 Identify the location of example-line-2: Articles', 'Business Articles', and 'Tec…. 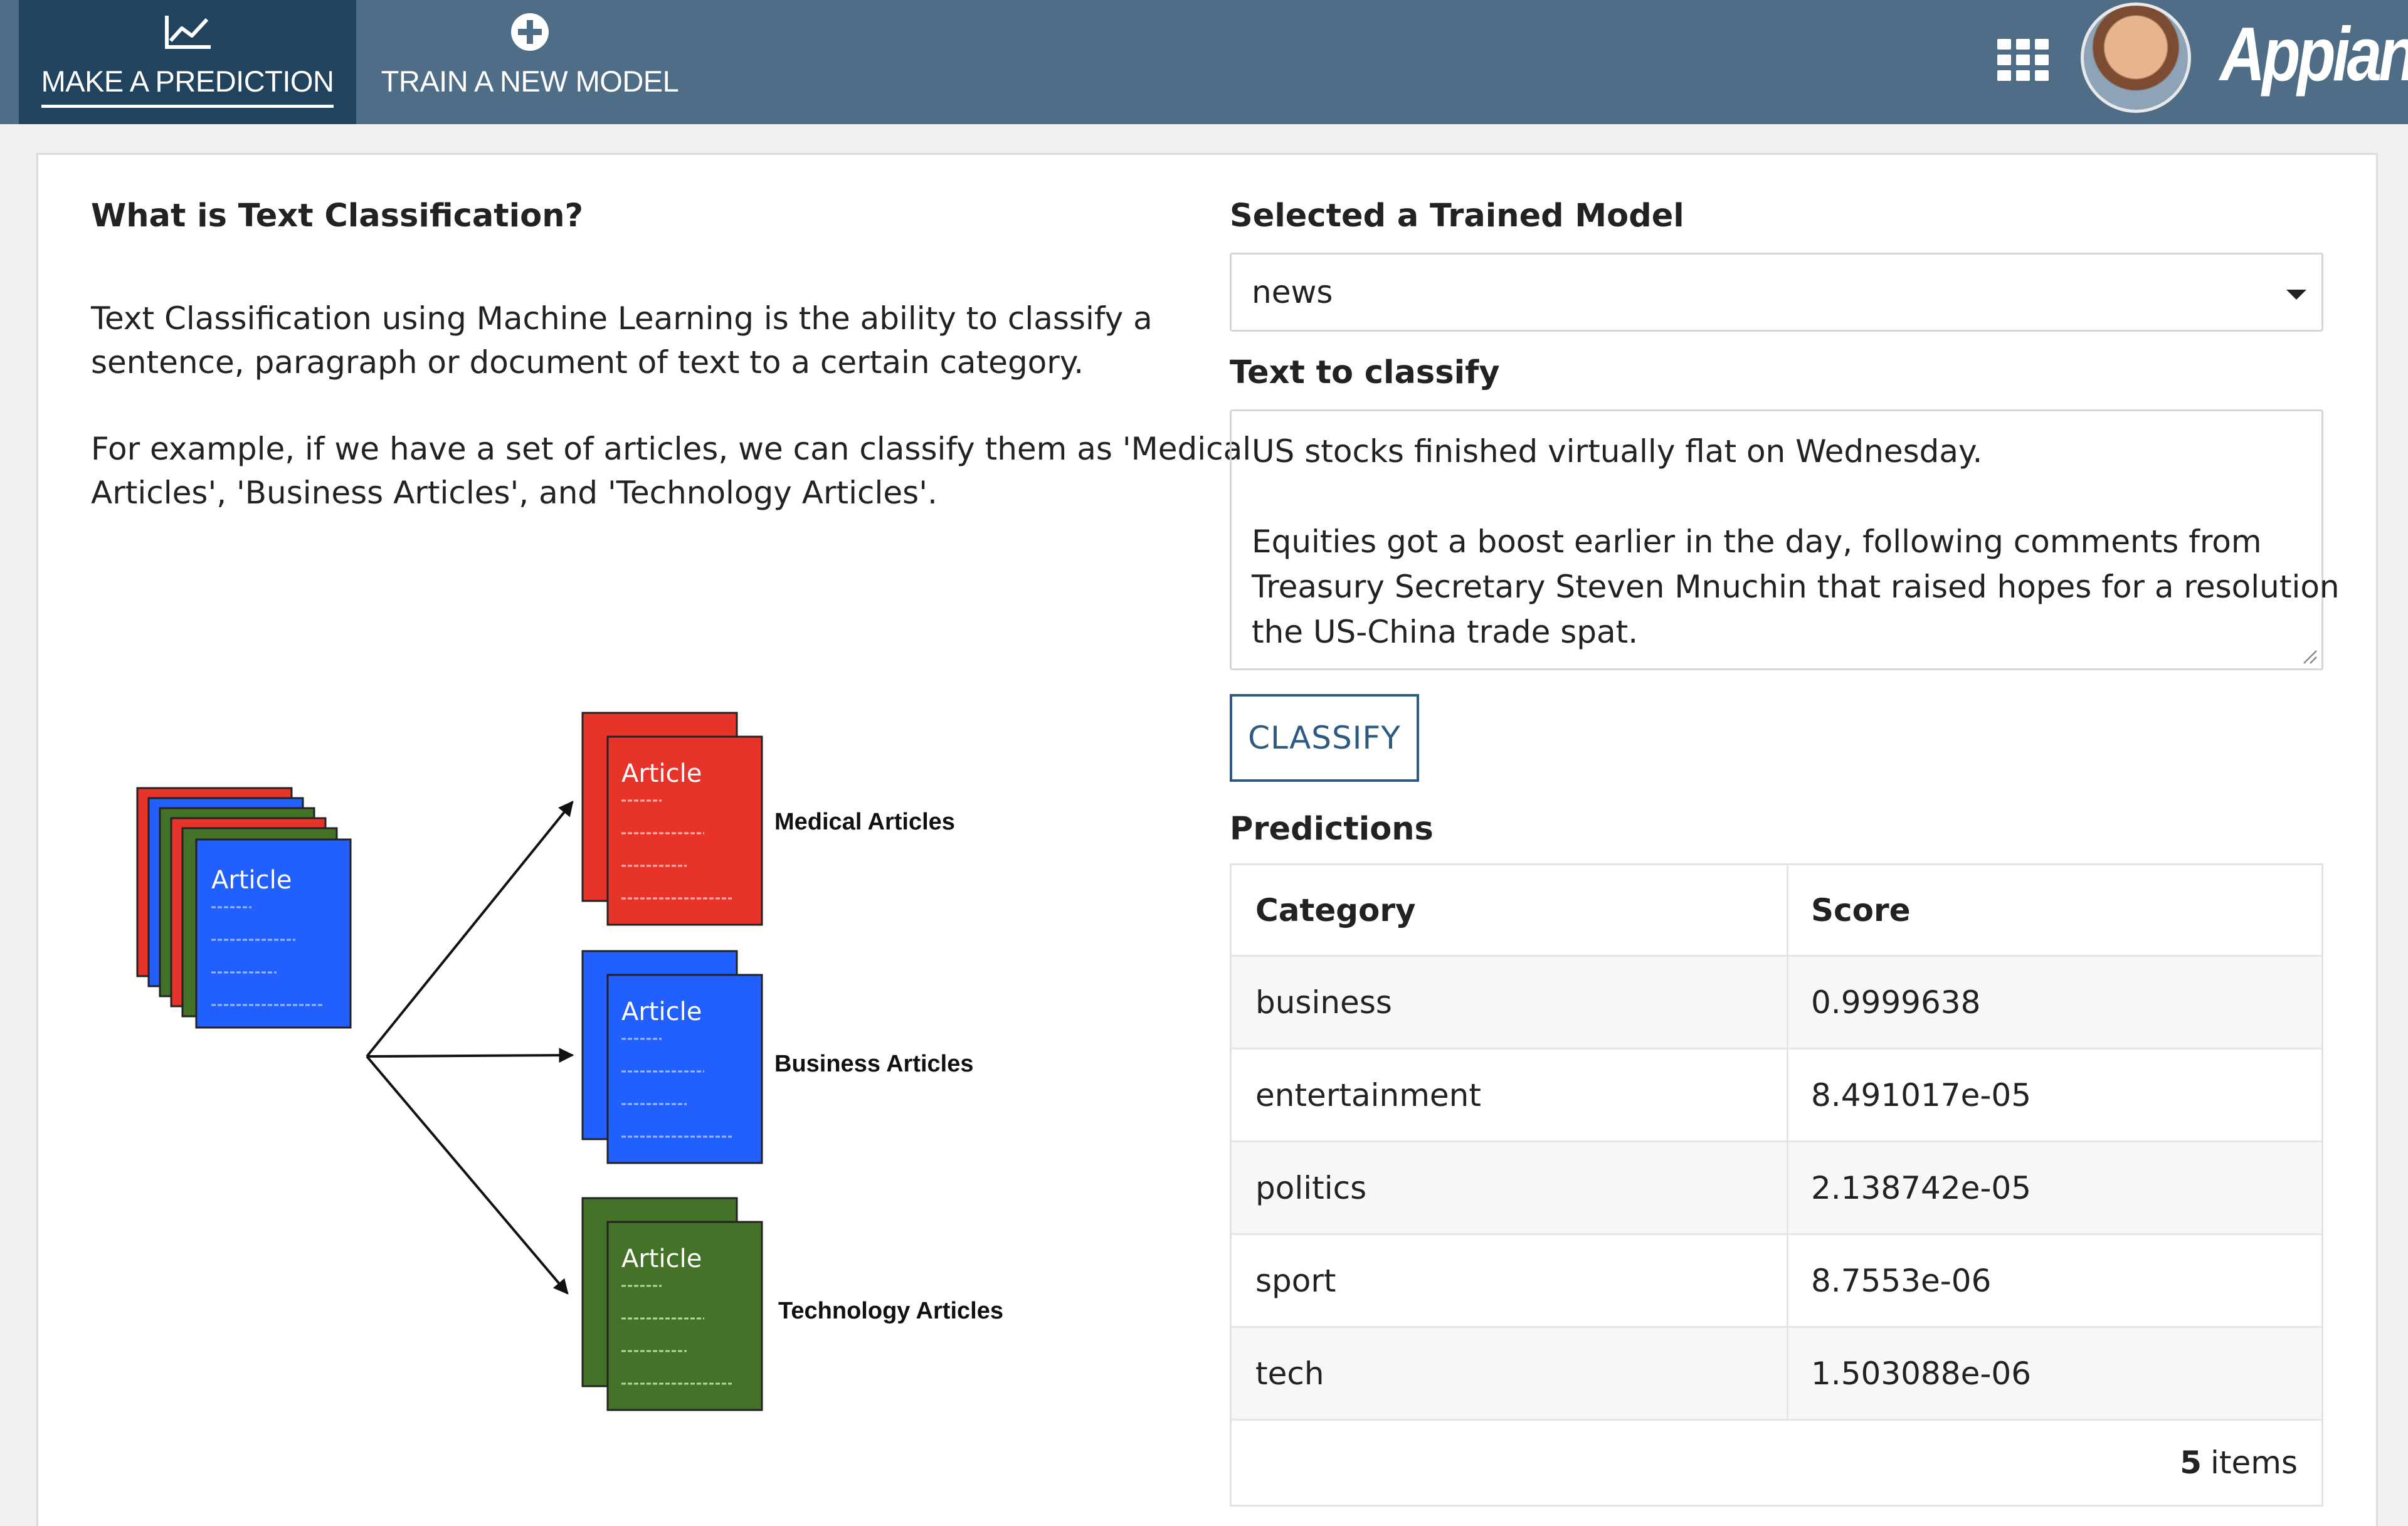
(514, 493).